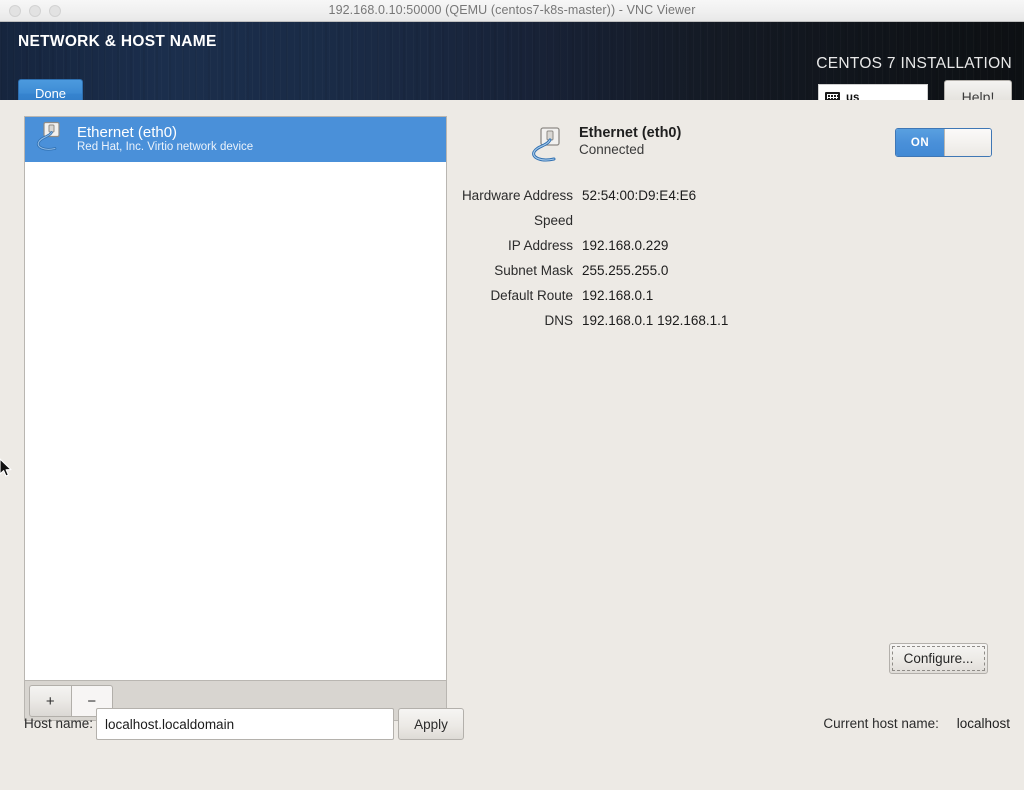  I want to click on property-row: Speed, so click(732, 220).